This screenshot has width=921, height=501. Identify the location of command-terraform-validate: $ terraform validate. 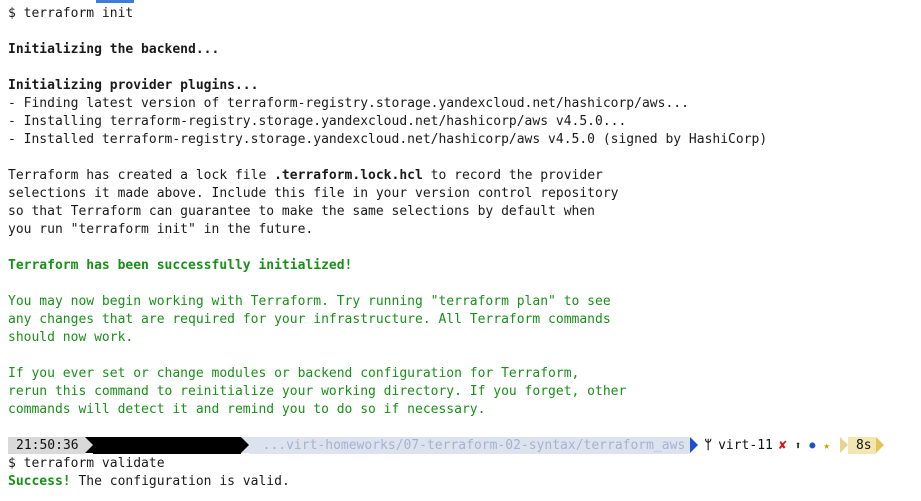
(86, 463).